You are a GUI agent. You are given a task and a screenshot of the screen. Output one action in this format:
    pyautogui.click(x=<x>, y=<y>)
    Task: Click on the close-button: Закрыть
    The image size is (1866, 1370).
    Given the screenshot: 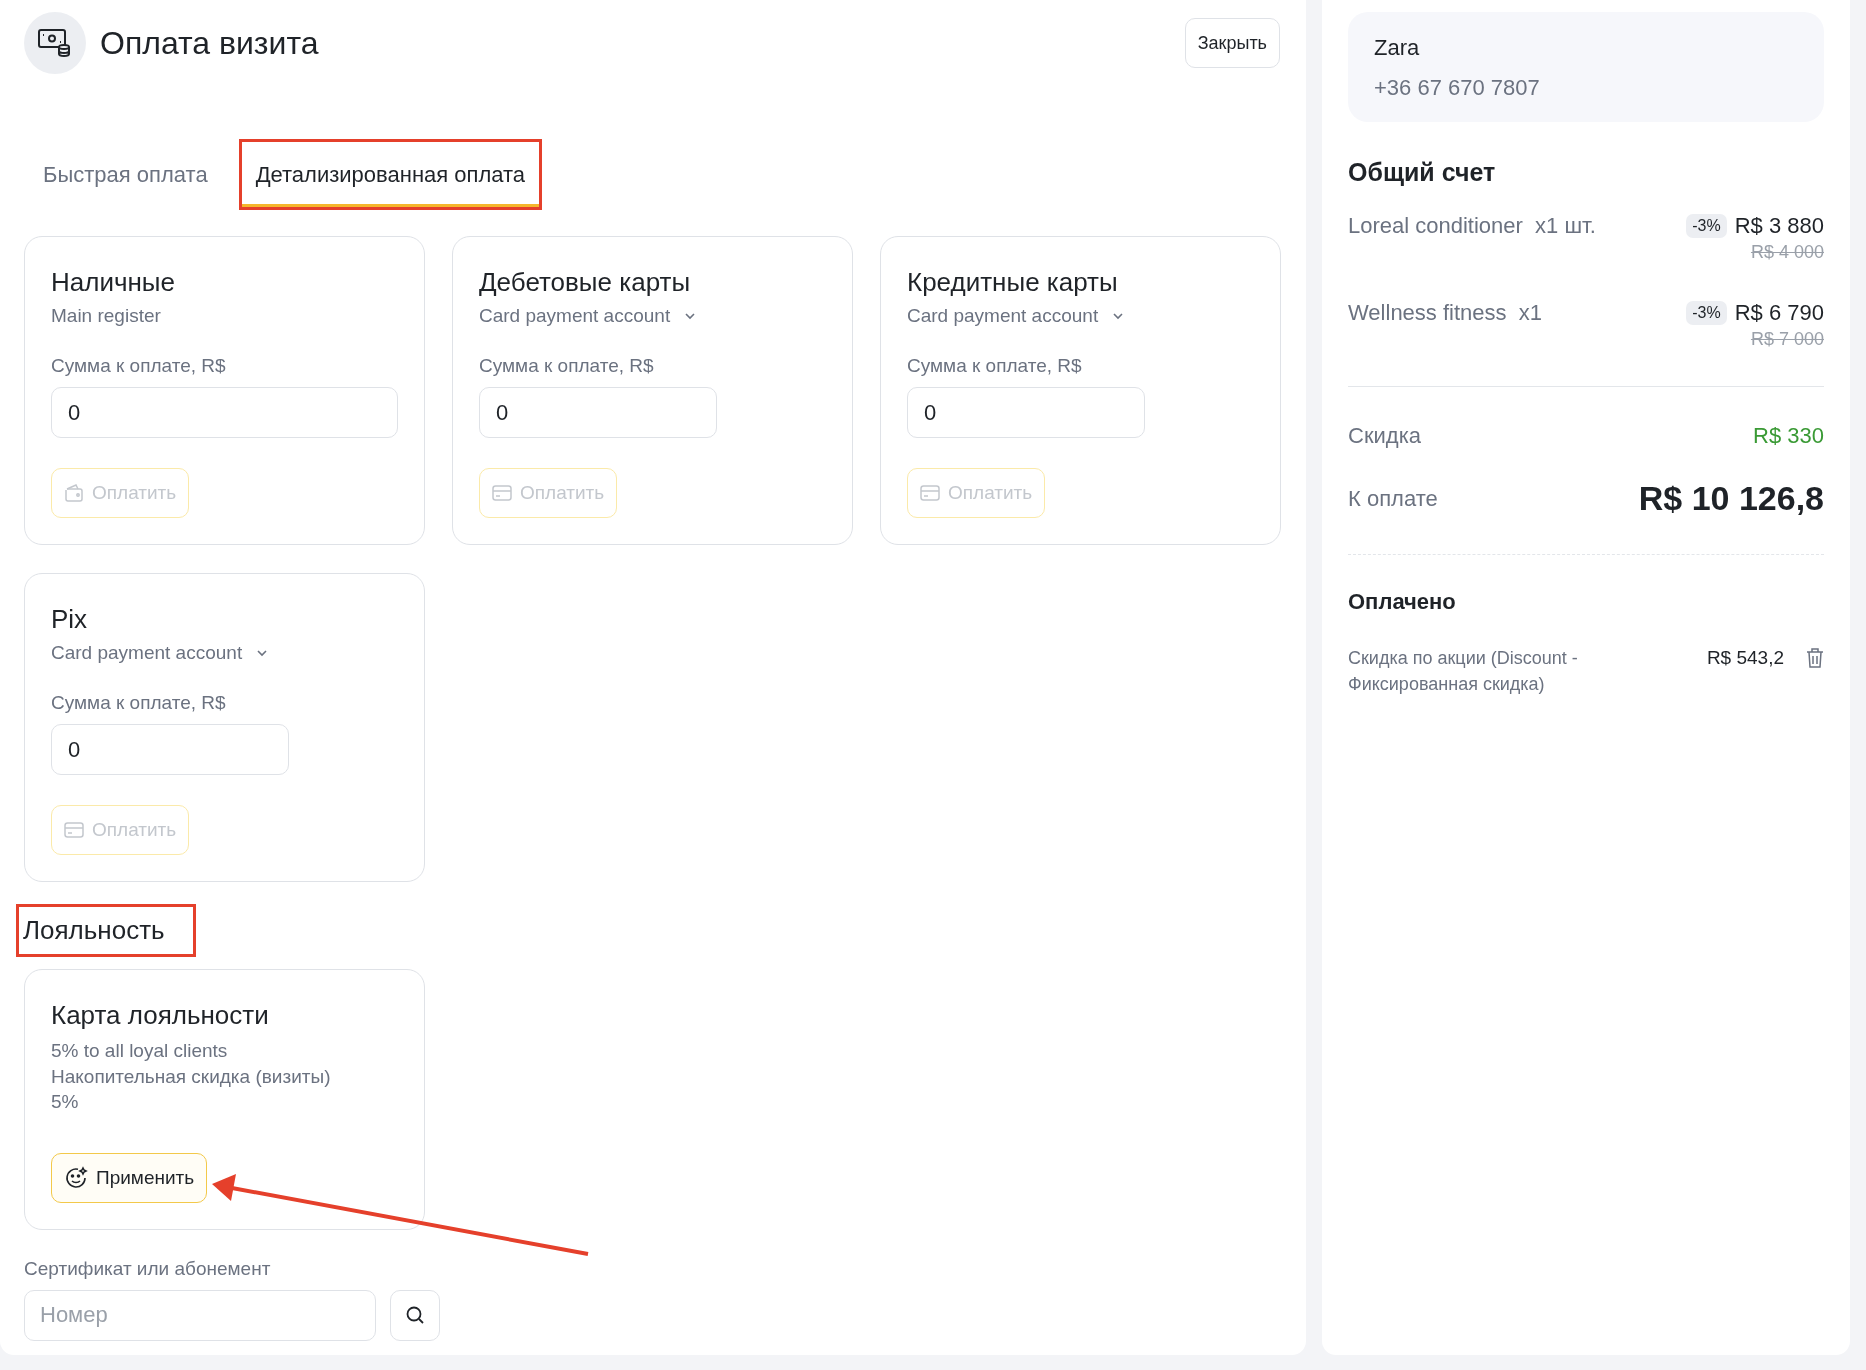 What is the action you would take?
    pyautogui.click(x=1232, y=43)
    